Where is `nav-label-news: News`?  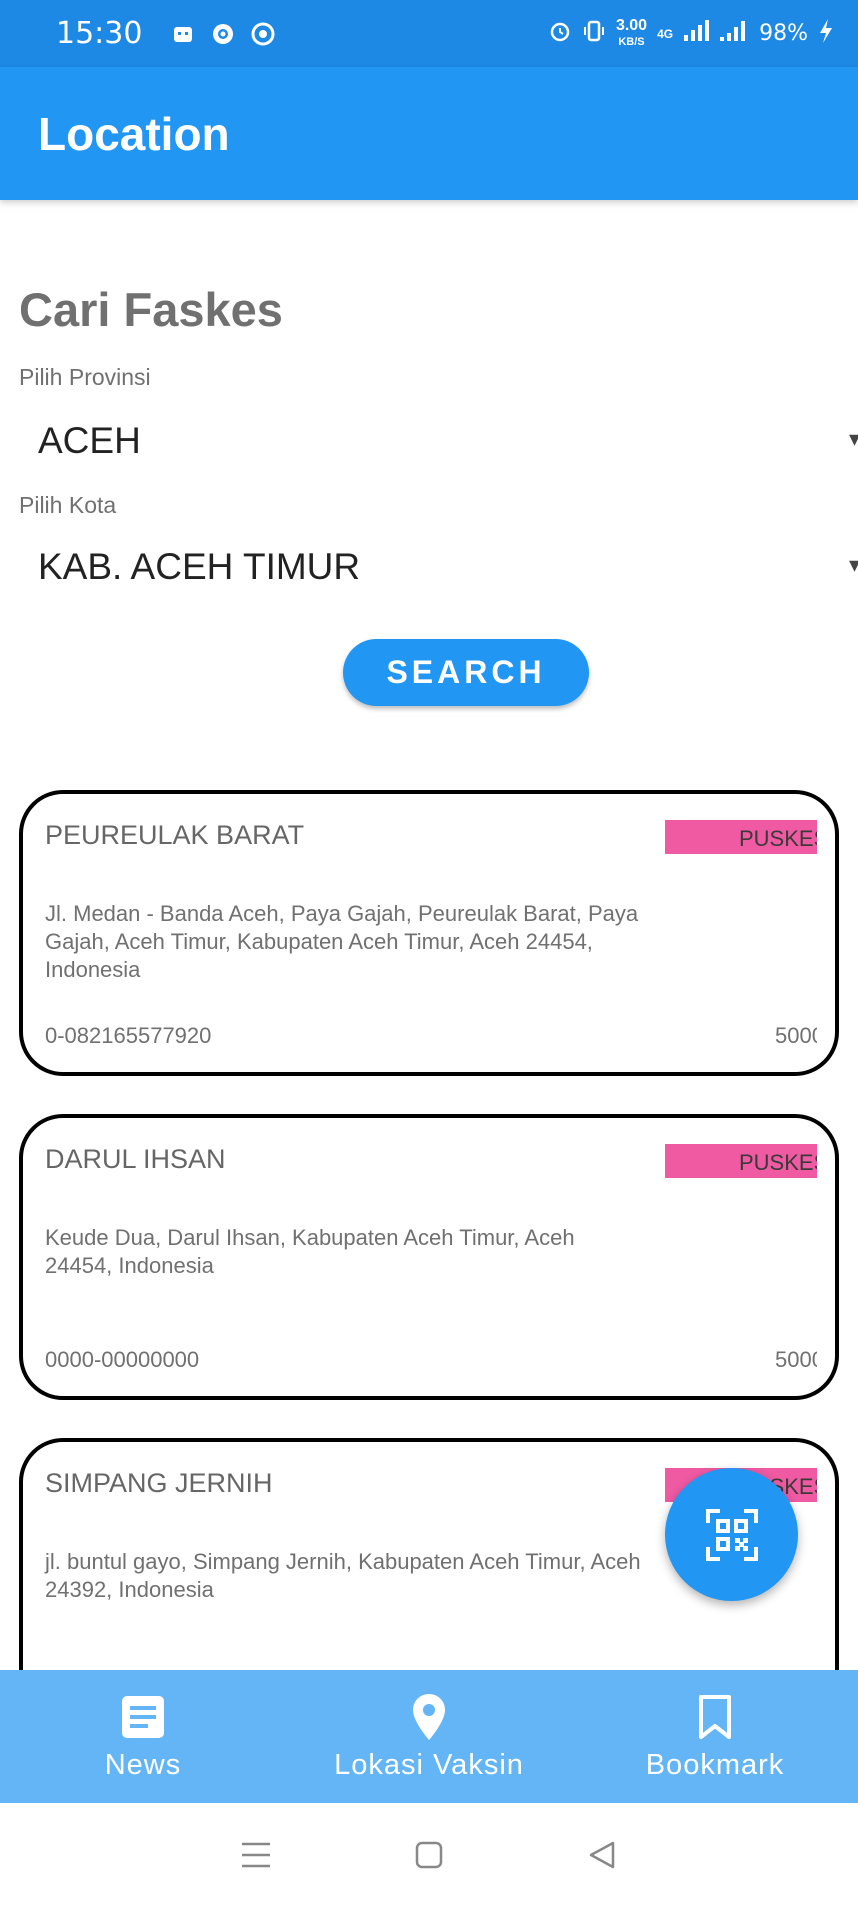 nav-label-news: News is located at coordinates (143, 1765).